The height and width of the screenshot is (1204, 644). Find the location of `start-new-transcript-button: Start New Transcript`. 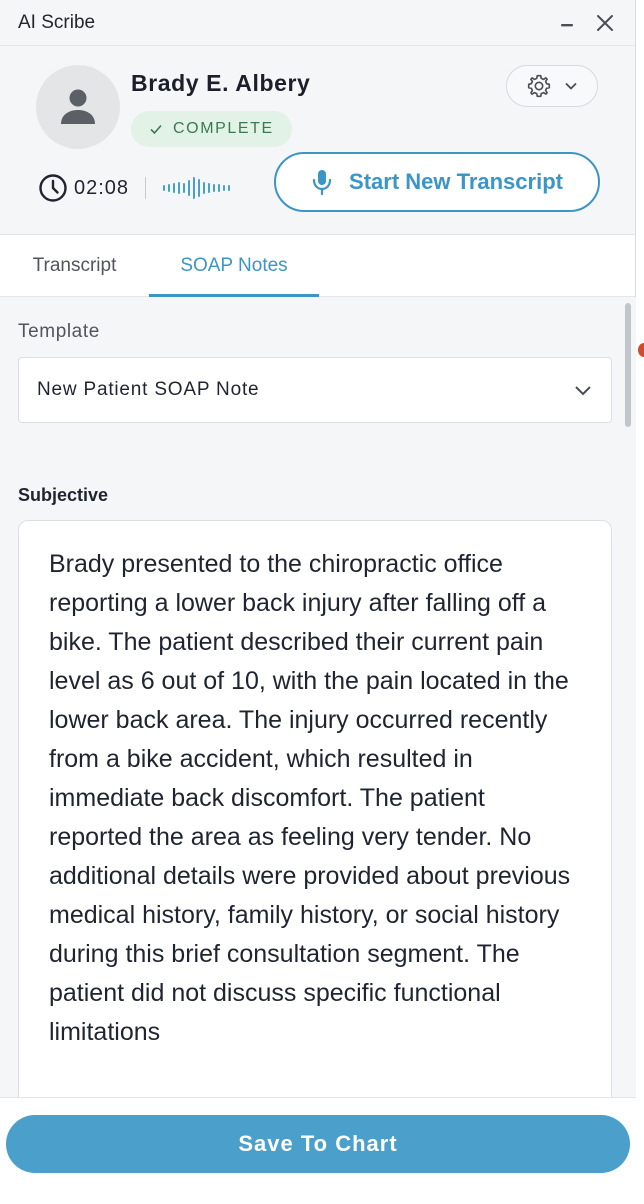

start-new-transcript-button: Start New Transcript is located at coordinates (437, 182).